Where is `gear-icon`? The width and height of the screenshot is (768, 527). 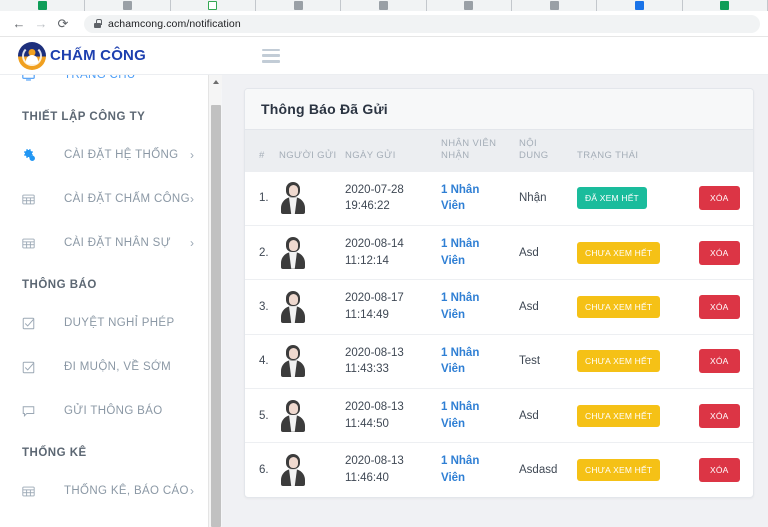
gear-icon is located at coordinates (33, 155).